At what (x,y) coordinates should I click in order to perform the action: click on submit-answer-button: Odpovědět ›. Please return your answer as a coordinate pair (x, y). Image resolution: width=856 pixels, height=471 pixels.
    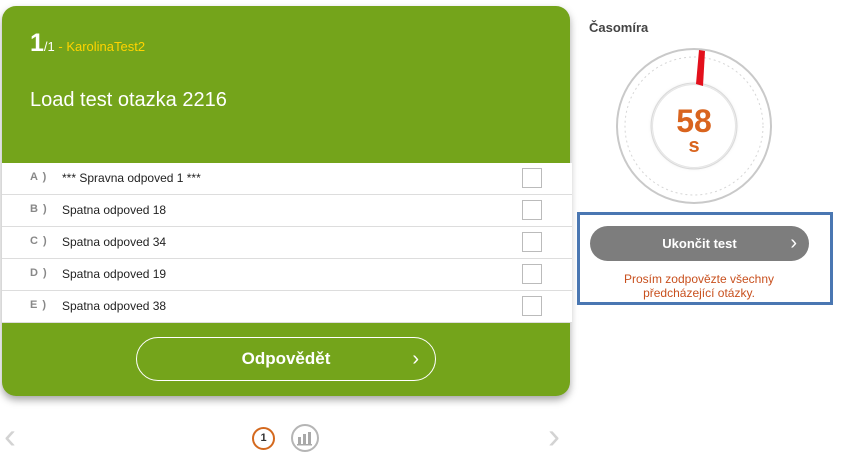
    Looking at the image, I should click on (286, 359).